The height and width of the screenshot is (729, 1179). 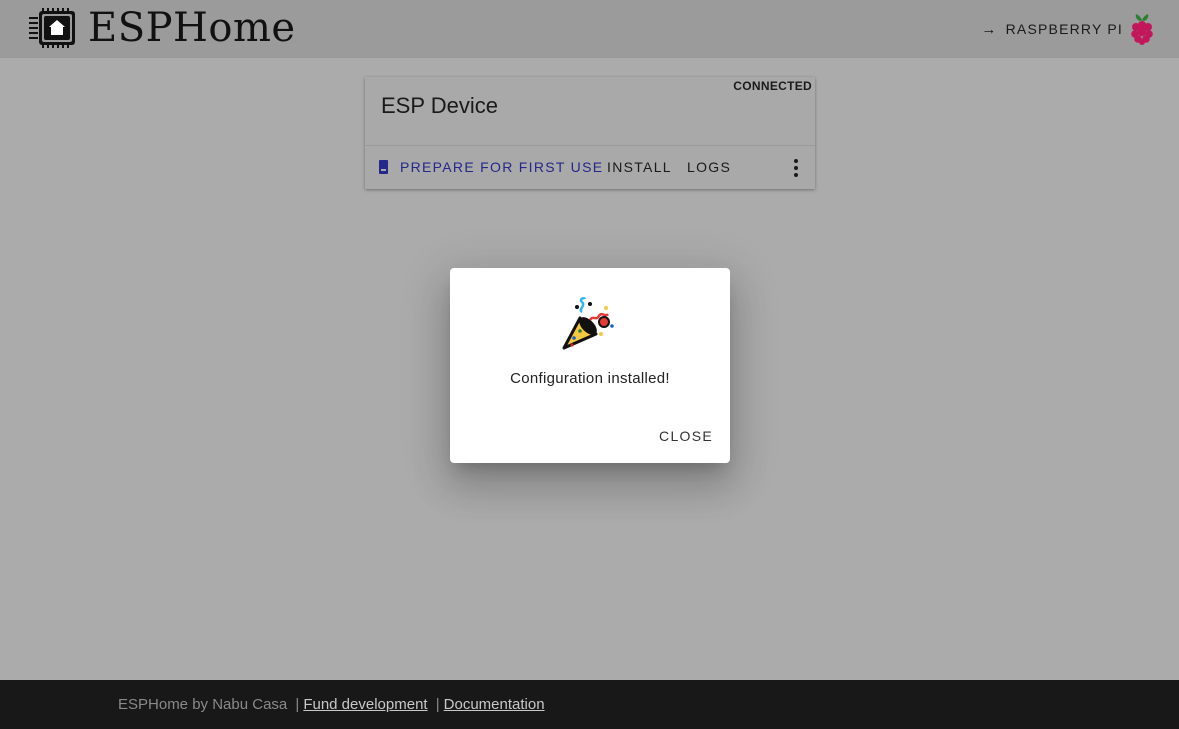 What do you see at coordinates (989, 29) in the screenshot?
I see `arrow-right-icon: →` at bounding box center [989, 29].